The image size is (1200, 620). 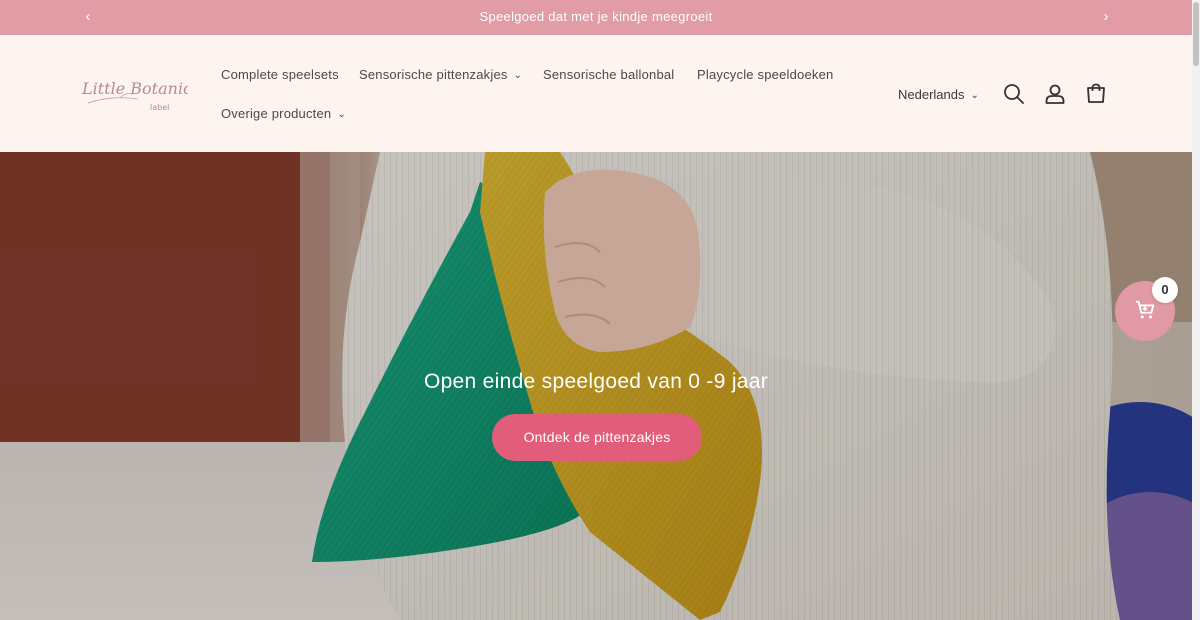 I want to click on chevron-right-icon: ›, so click(x=1106, y=17).